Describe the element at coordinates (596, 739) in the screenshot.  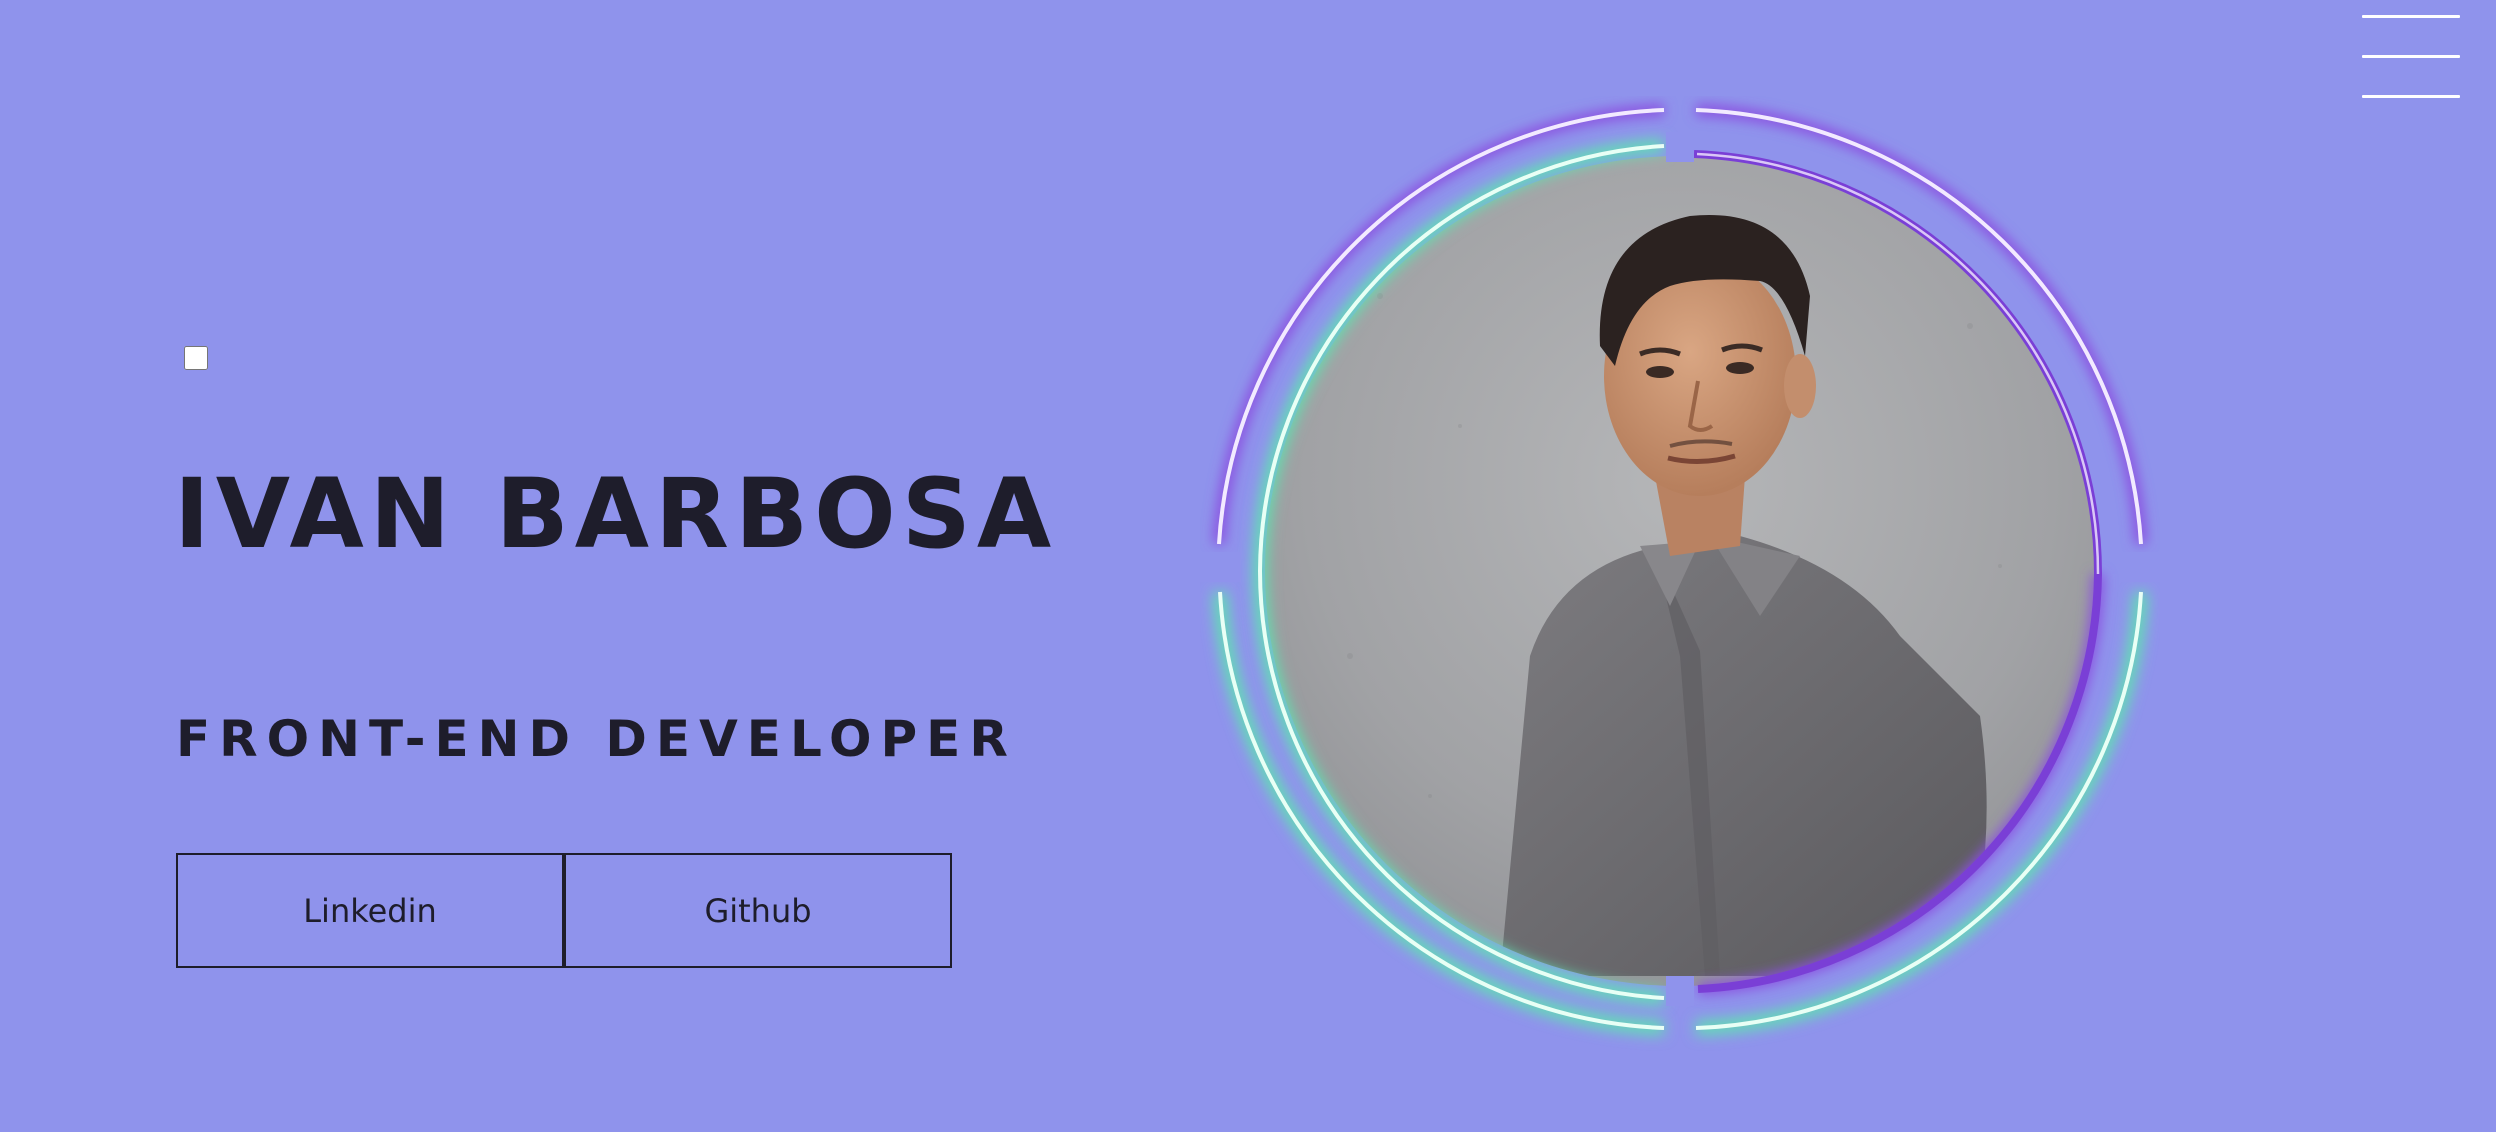
I see `hero-role: FRONT-END DEVELOPER` at that location.